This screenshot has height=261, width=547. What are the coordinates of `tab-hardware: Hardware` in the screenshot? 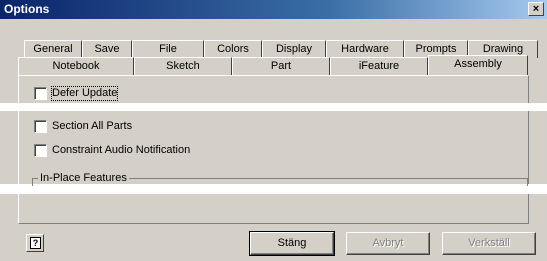 It's located at (365, 49).